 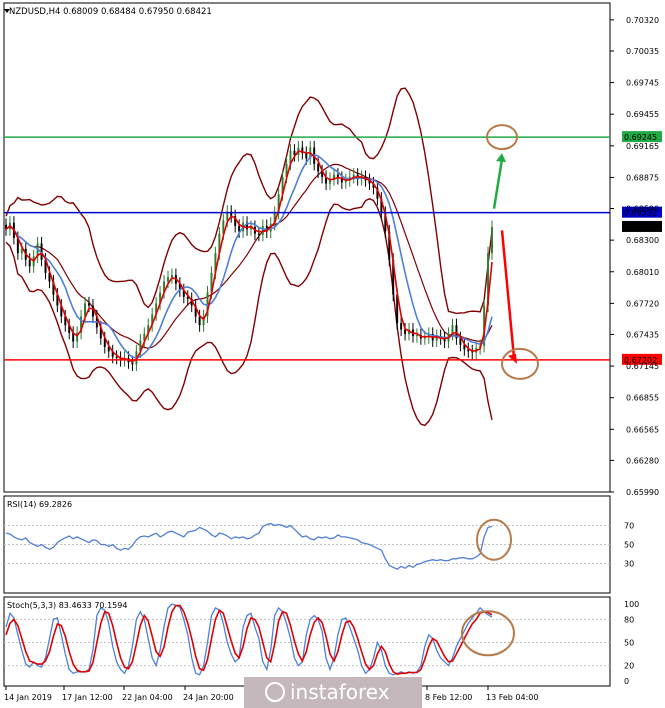 I want to click on price-tick-label: 0.67720, so click(x=642, y=303).